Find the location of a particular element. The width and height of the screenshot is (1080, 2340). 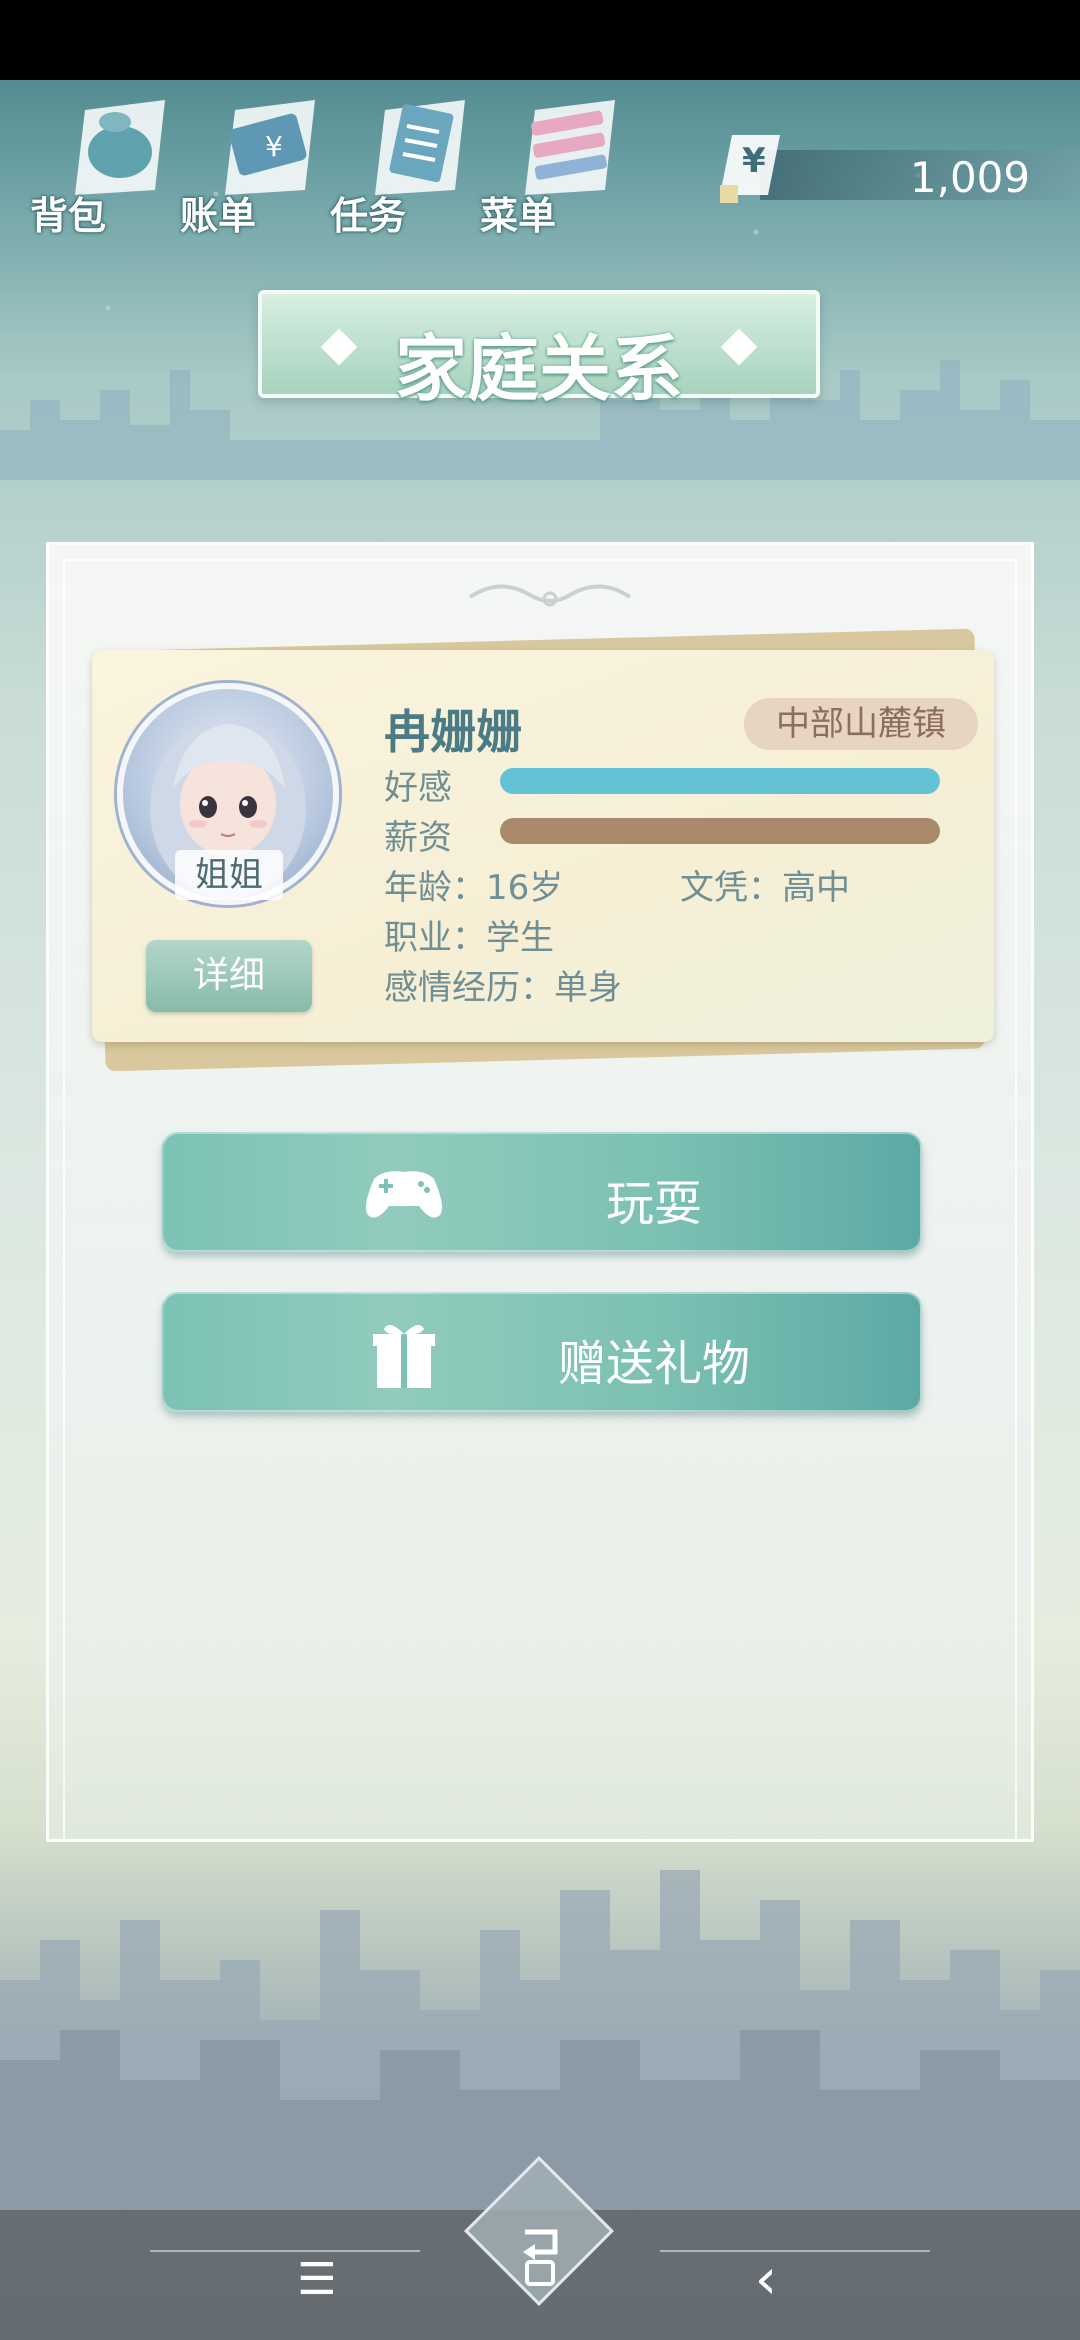

top-nav: 背包 ¥ 账单 任务 菜单 ¥ 1,009 is located at coordinates (540, 160).